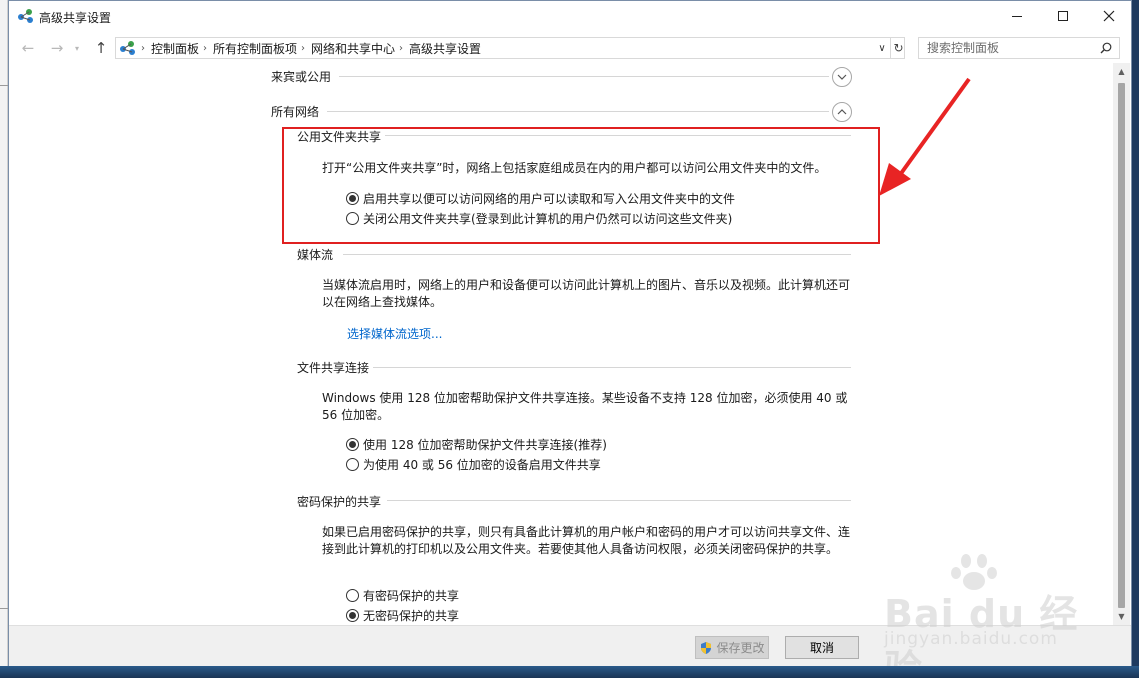 The width and height of the screenshot is (1139, 678). I want to click on forward-button: →, so click(57, 48).